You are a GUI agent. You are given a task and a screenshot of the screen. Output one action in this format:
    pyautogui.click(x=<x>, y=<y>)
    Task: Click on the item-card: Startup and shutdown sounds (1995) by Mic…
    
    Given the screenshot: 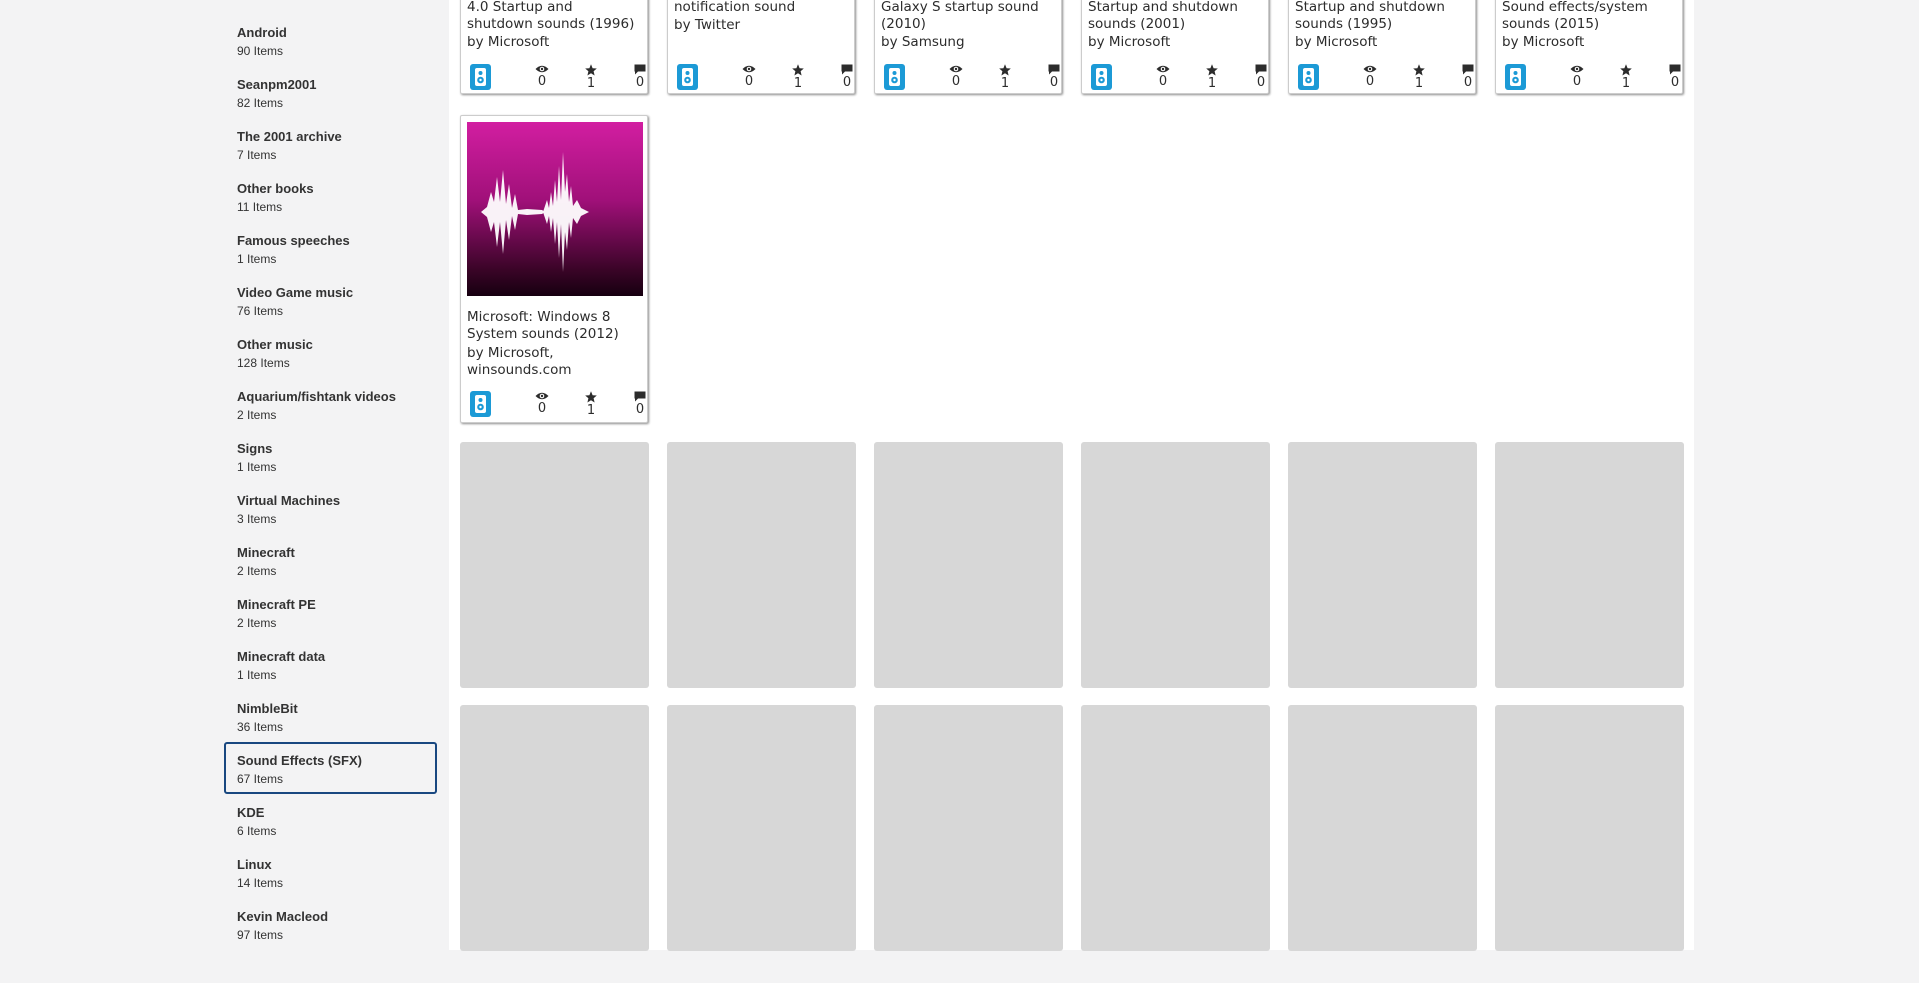 What is the action you would take?
    pyautogui.click(x=1382, y=47)
    